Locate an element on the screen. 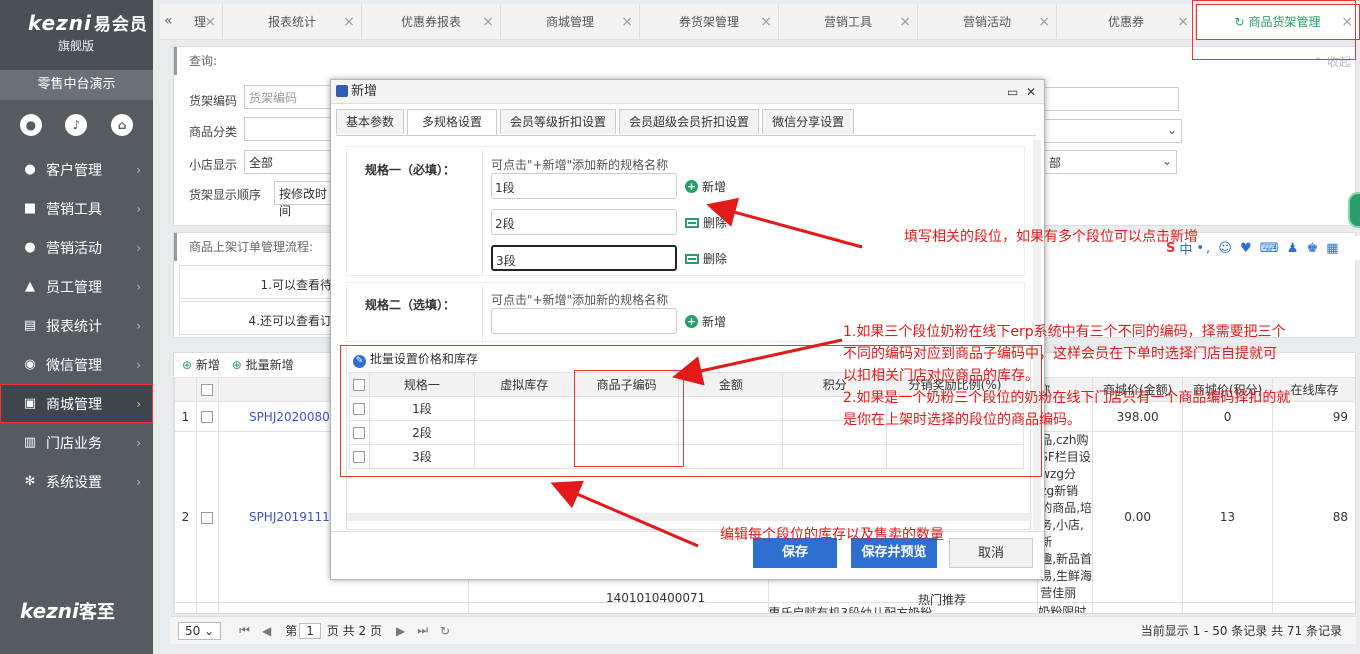 The width and height of the screenshot is (1360, 654). note-code-1: 1.如果三个段位奶粉在线下erp系统中有三个不同的编码，择需要把三个 is located at coordinates (1064, 332).